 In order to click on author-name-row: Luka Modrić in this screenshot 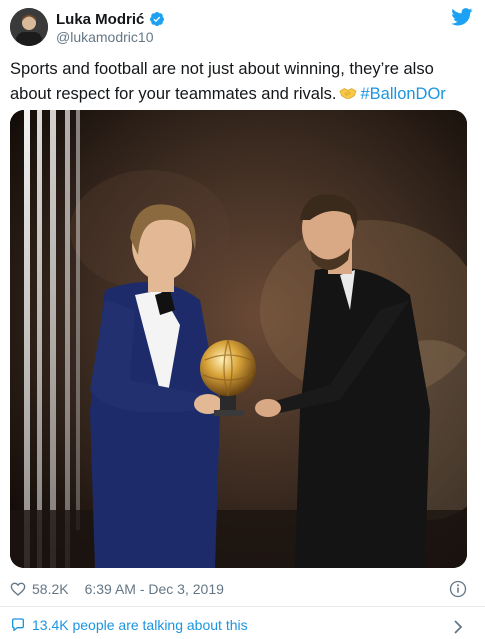, I will do `click(110, 19)`.